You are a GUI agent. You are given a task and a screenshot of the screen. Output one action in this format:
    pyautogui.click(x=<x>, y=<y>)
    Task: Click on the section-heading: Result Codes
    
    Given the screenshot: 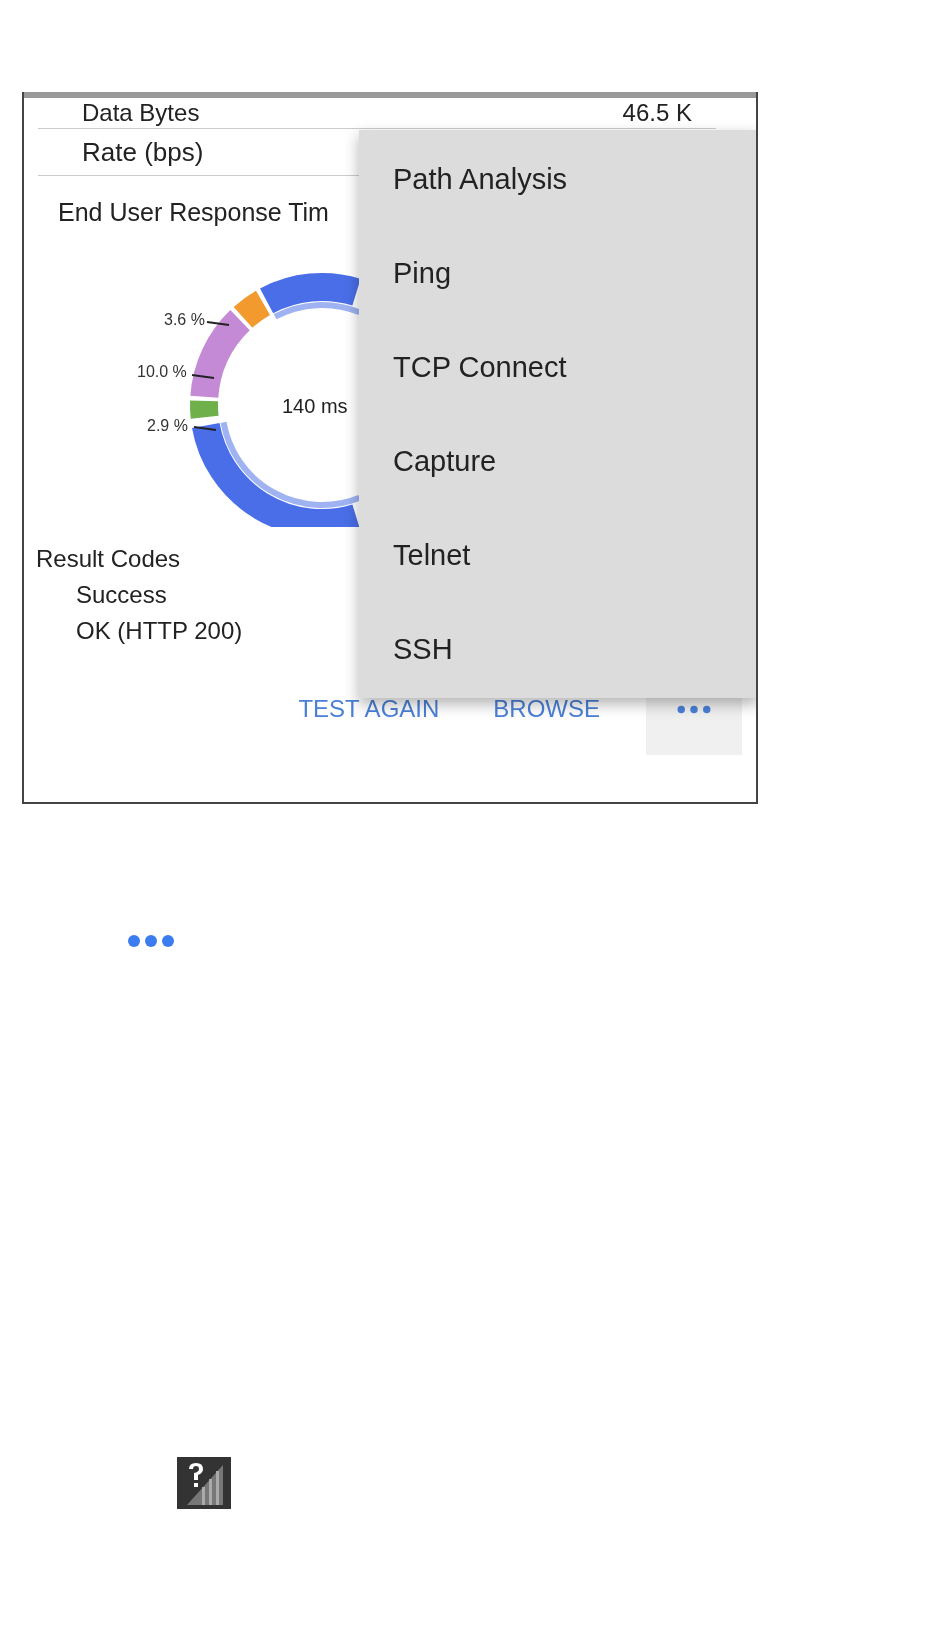 What is the action you would take?
    pyautogui.click(x=108, y=559)
    